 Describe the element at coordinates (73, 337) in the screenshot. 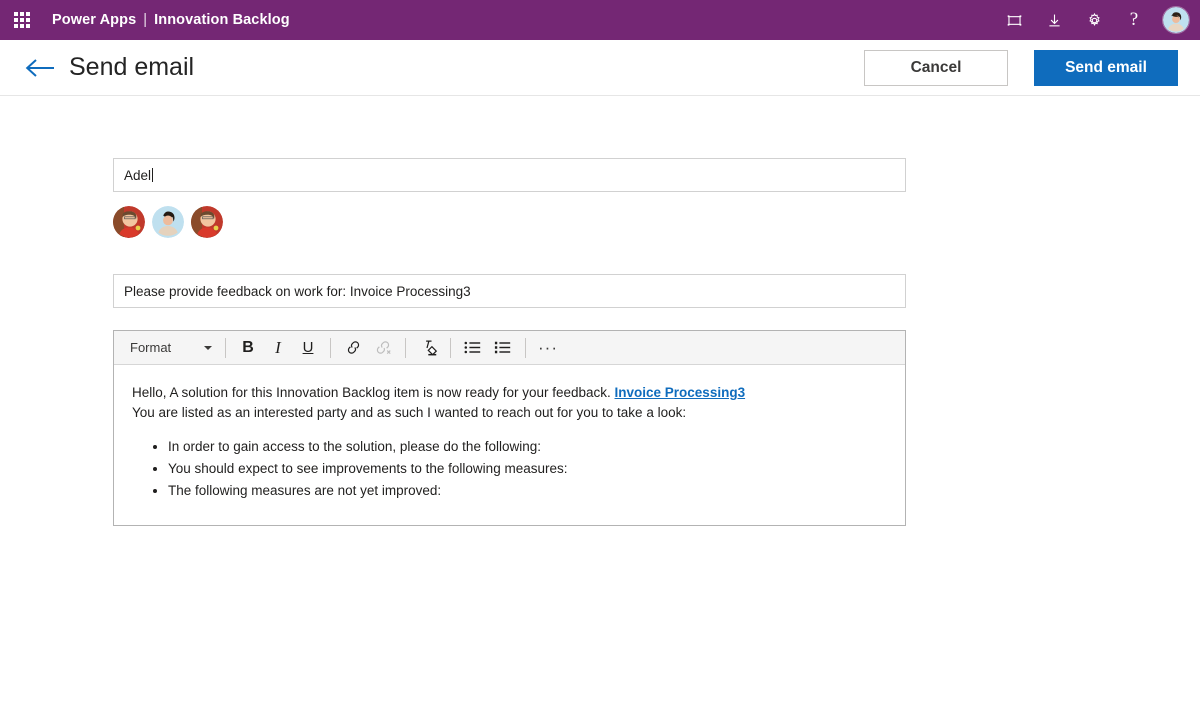

I see `body-label: Body` at that location.